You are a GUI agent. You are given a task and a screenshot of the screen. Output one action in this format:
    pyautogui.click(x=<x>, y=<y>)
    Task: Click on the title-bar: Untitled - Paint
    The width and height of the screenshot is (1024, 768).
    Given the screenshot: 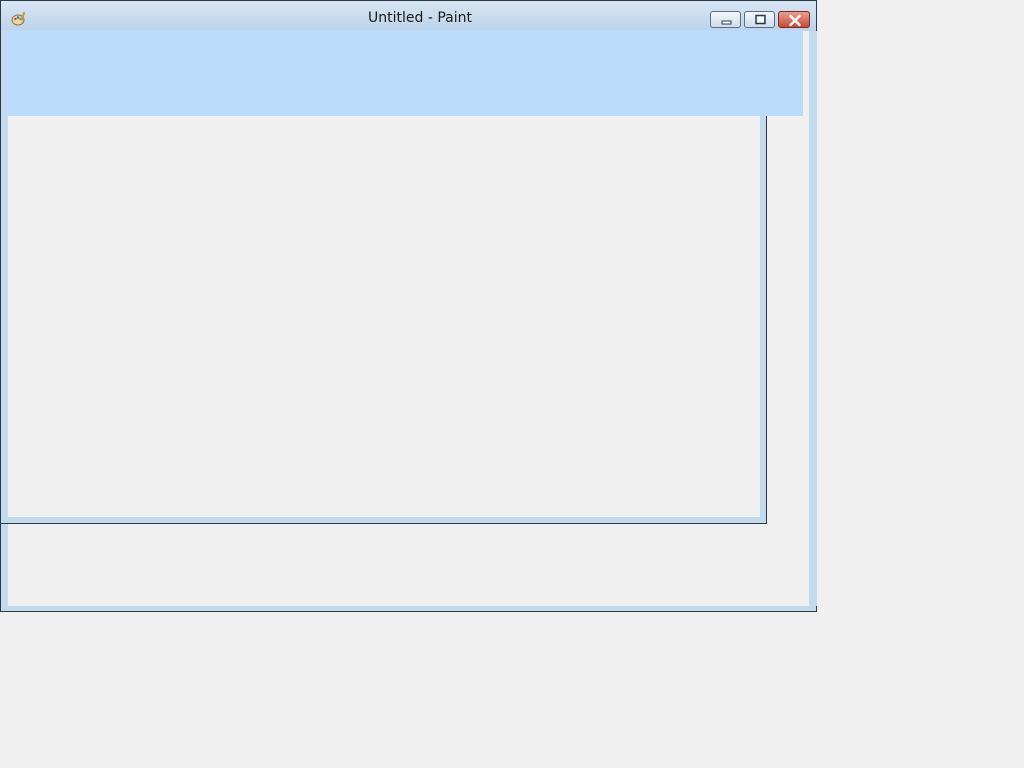 What is the action you would take?
    pyautogui.click(x=408, y=16)
    